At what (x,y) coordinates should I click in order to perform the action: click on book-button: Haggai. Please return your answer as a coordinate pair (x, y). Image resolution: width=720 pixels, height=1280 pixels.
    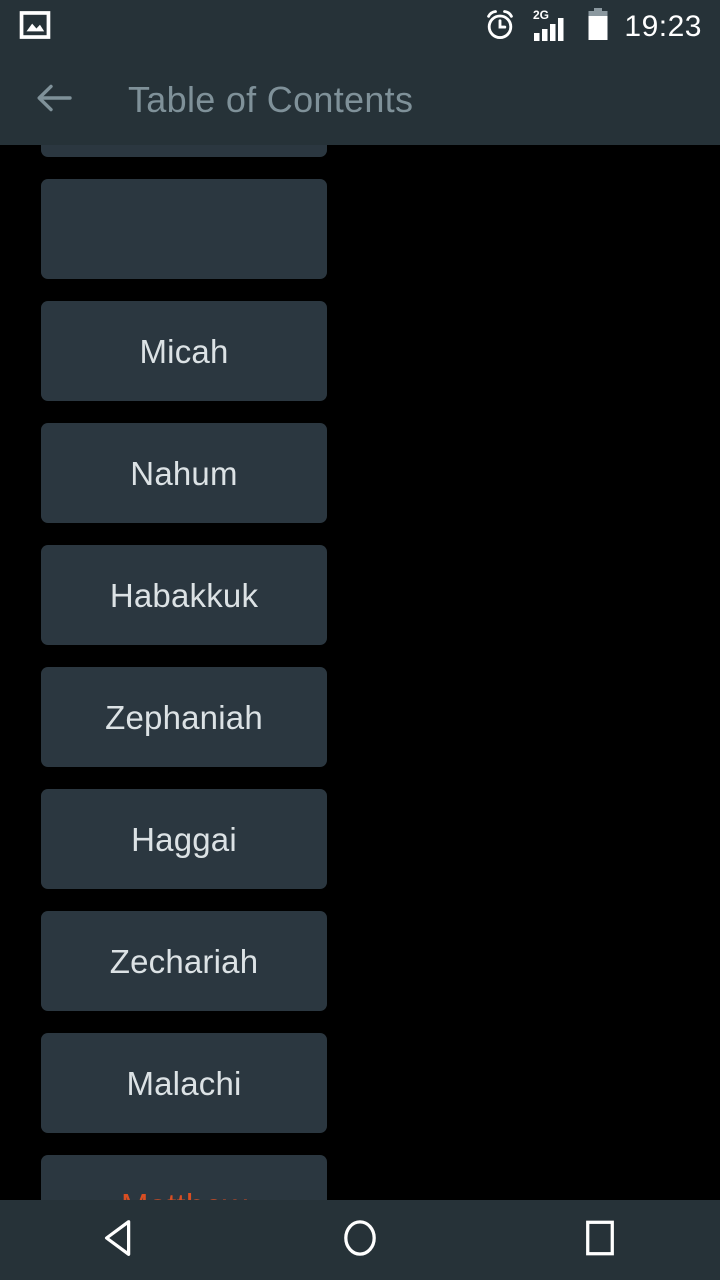
    Looking at the image, I should click on (184, 839).